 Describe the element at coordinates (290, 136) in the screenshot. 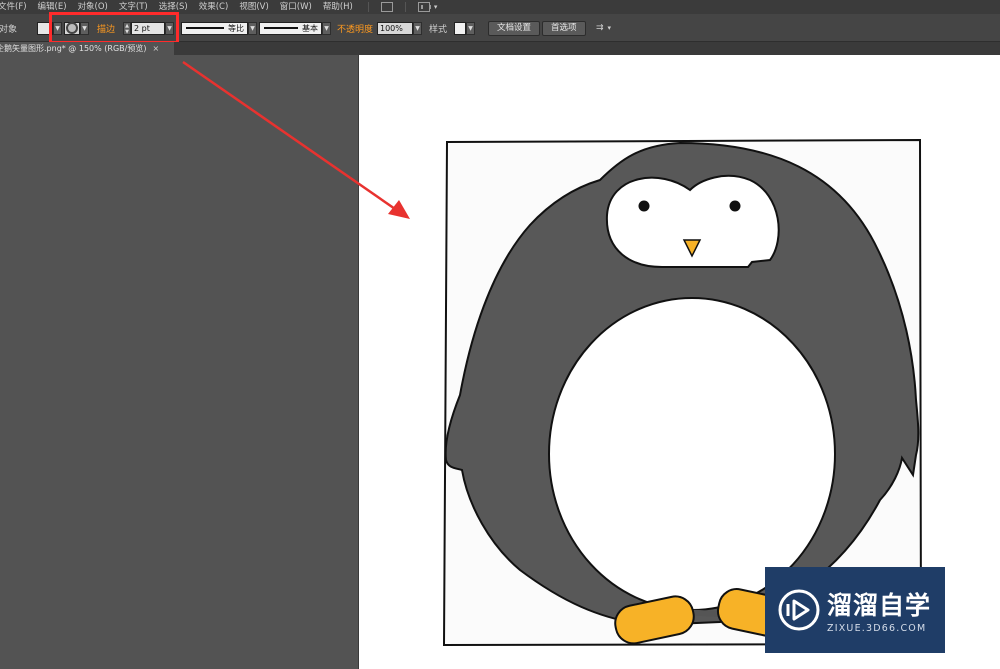

I see `annotation-arrow-line` at that location.